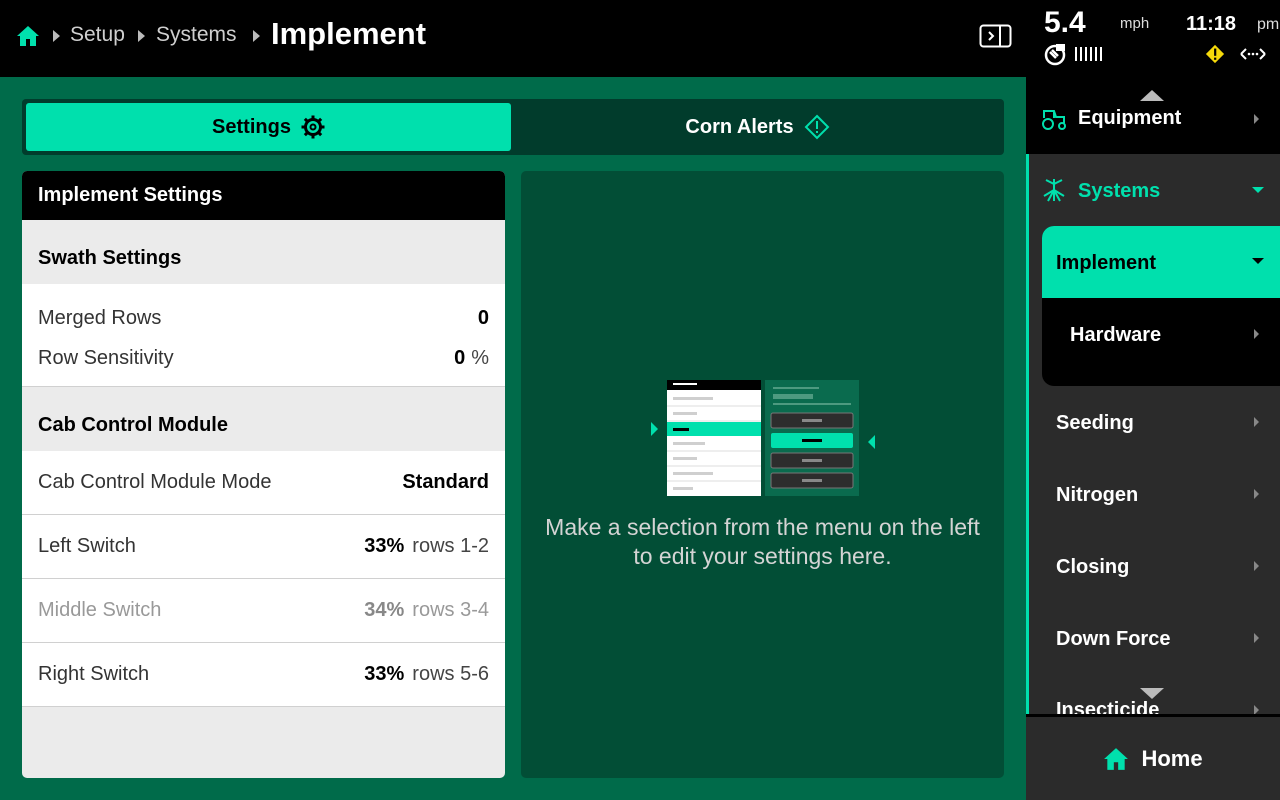 This screenshot has width=1280, height=800. What do you see at coordinates (263, 356) in the screenshot?
I see `row-sensitivity-row: Row Sensitivity 0%` at bounding box center [263, 356].